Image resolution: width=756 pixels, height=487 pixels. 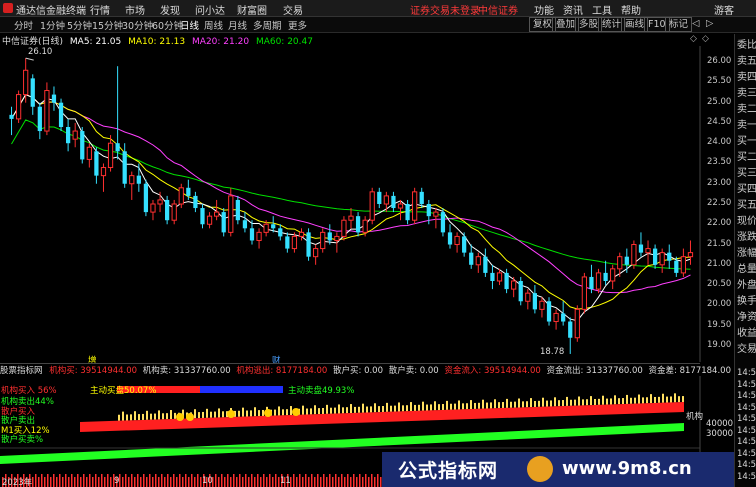 I want to click on period-1min: 1分钟, so click(x=52, y=25).